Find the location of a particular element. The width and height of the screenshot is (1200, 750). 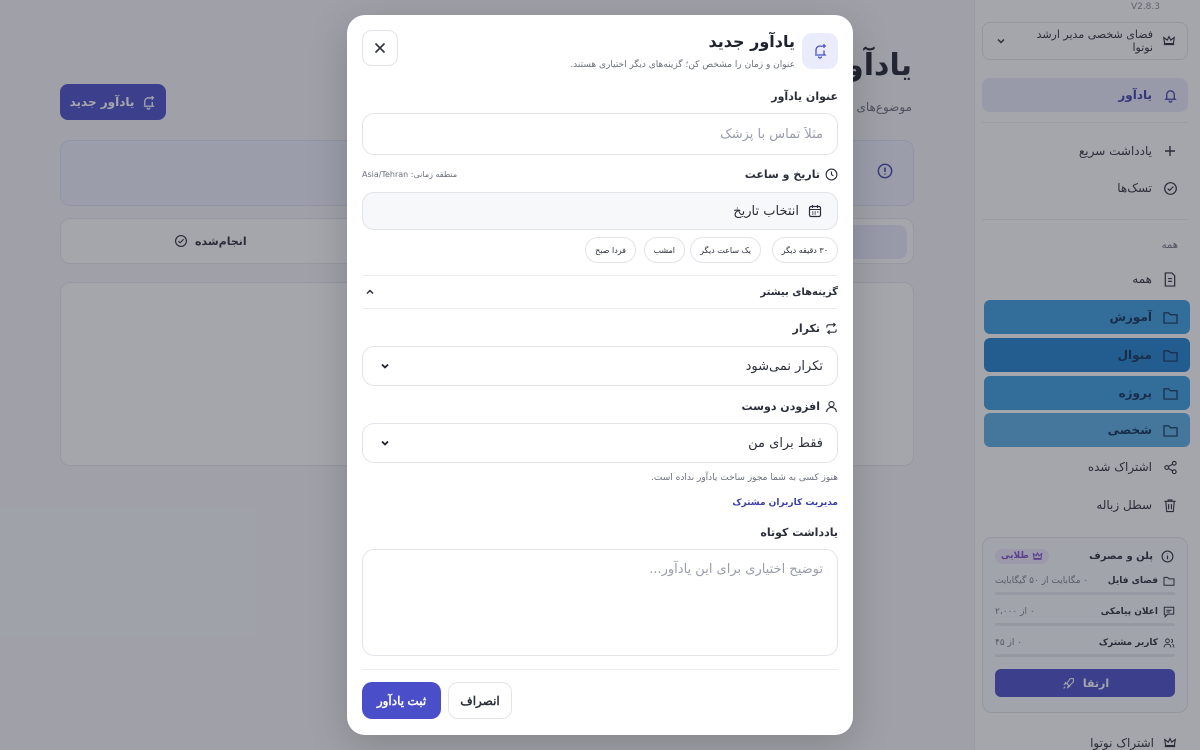

note-textarea is located at coordinates (600, 602).